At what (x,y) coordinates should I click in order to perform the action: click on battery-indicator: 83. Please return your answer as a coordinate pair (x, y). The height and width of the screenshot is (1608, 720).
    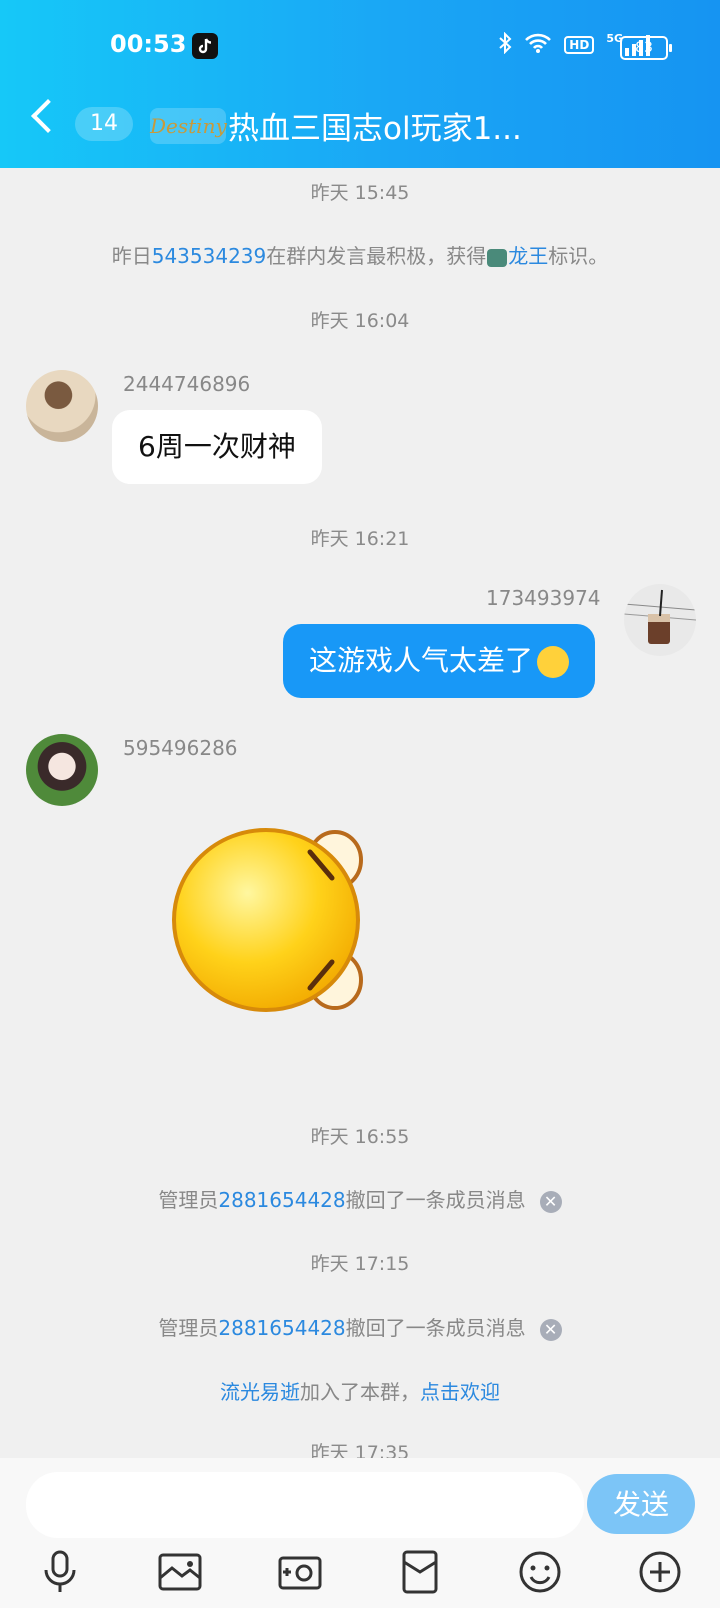
    Looking at the image, I should click on (646, 48).